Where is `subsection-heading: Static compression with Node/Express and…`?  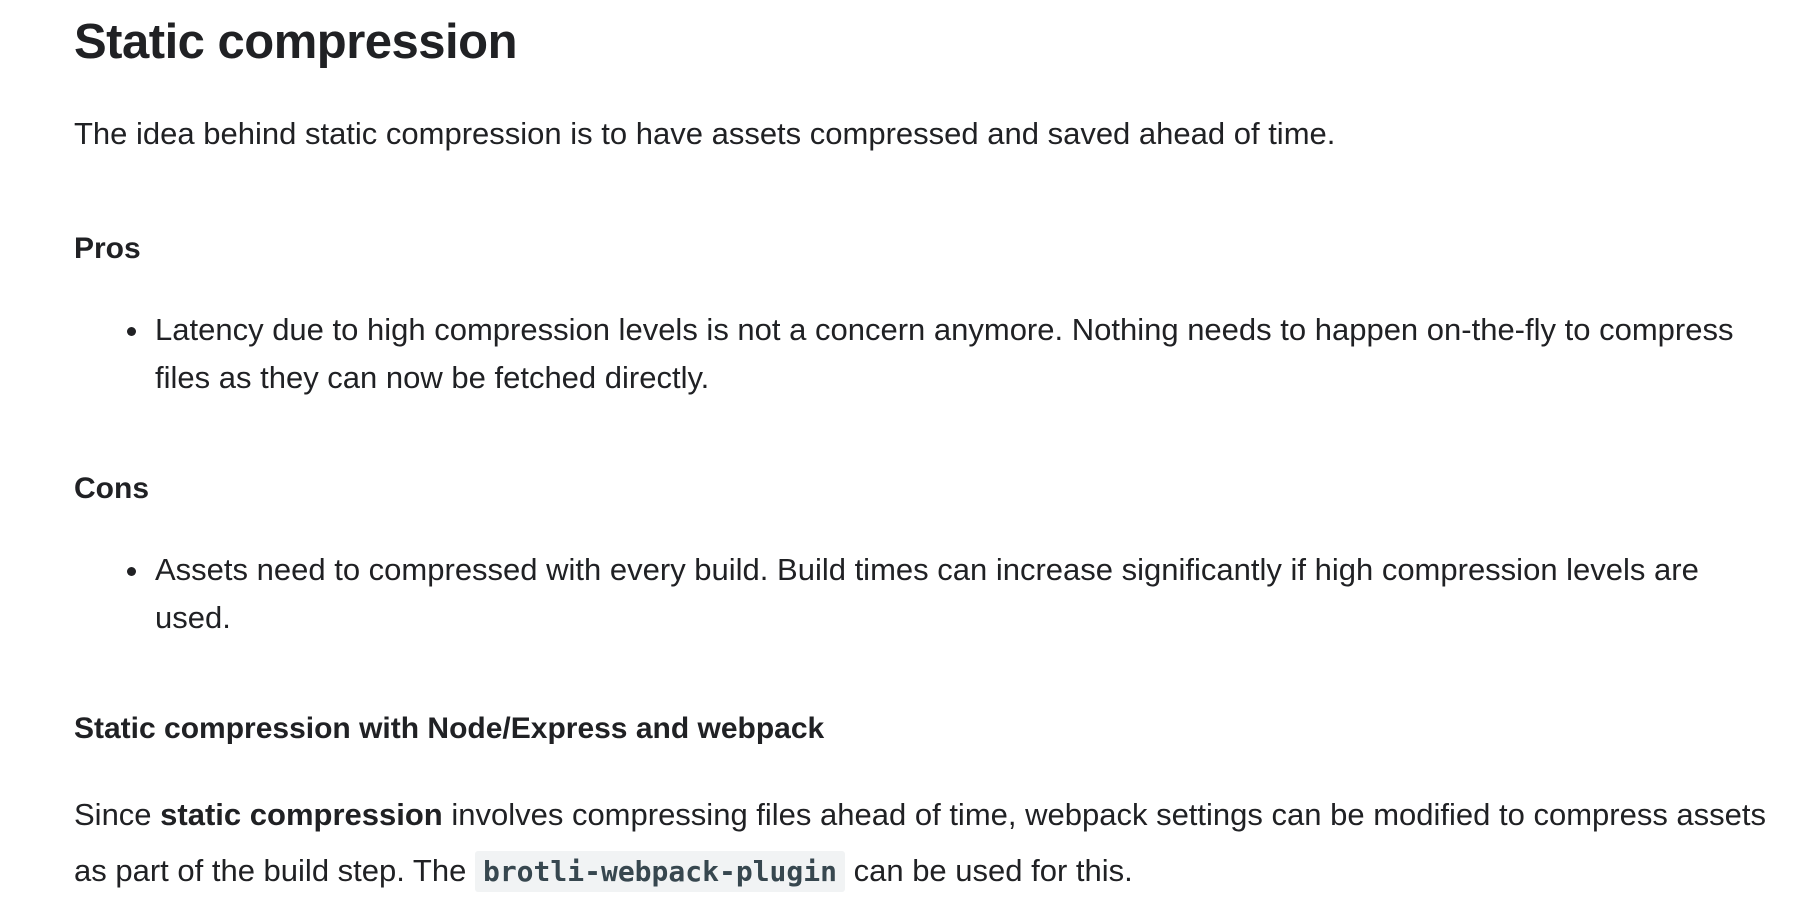 subsection-heading: Static compression with Node/Express and… is located at coordinates (449, 728).